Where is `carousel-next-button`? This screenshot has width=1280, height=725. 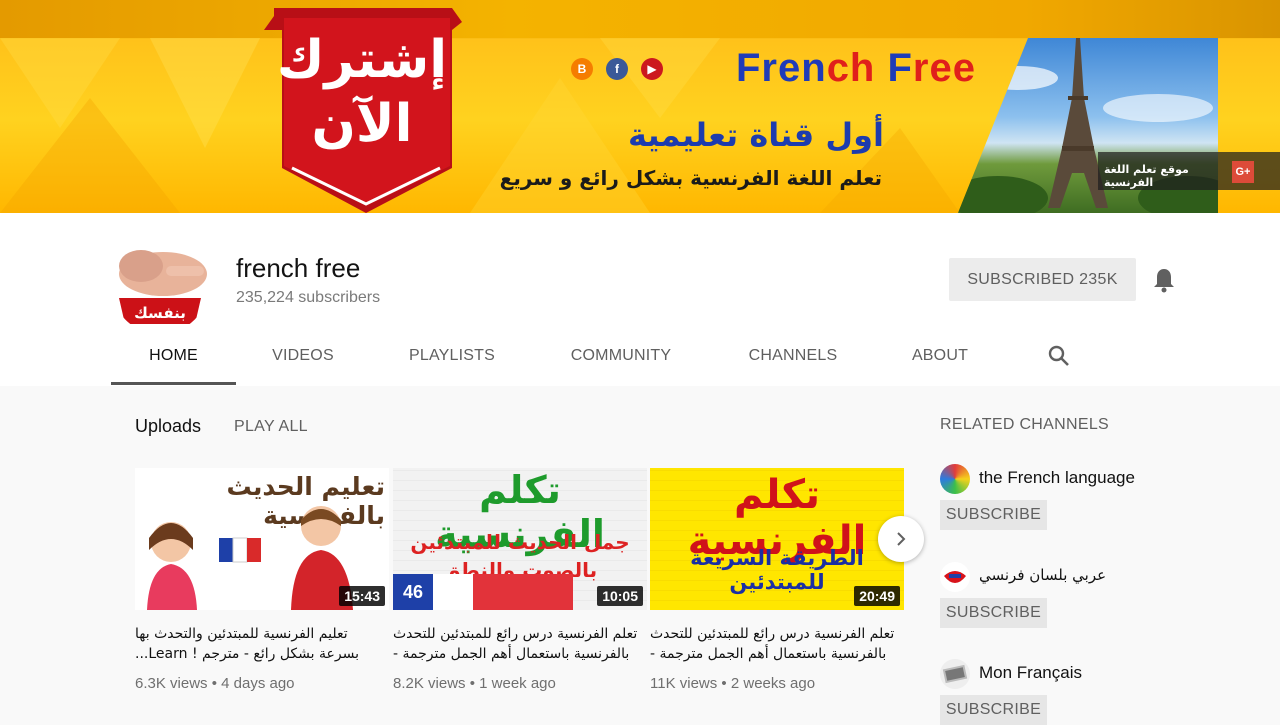
carousel-next-button is located at coordinates (901, 539).